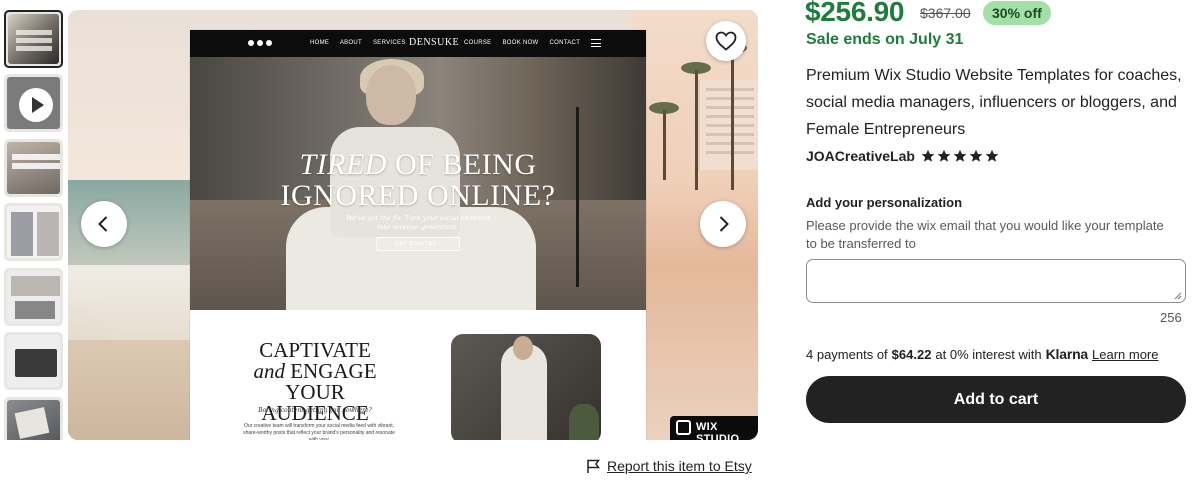 The height and width of the screenshot is (480, 1200). What do you see at coordinates (885, 39) in the screenshot?
I see `sale-end-date: Sale ends on July 31` at bounding box center [885, 39].